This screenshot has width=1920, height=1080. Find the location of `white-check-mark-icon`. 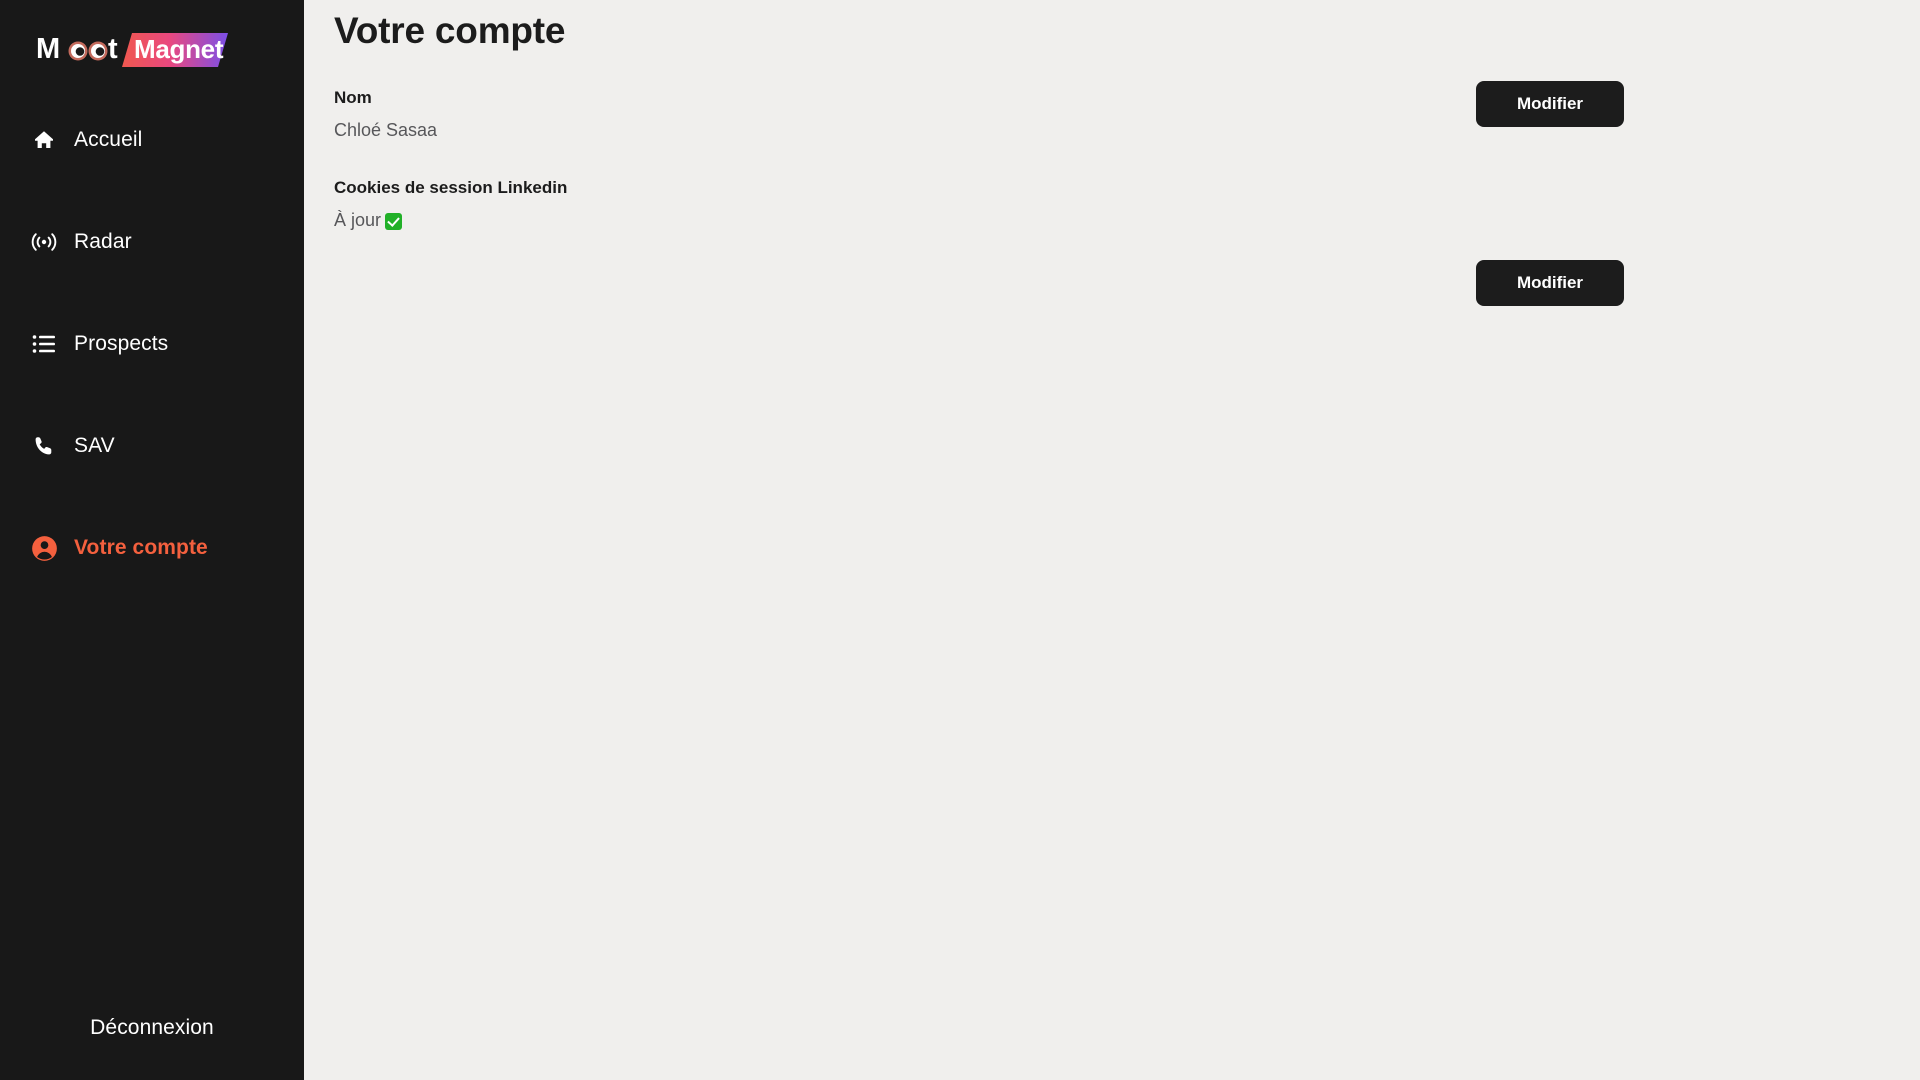

white-check-mark-icon is located at coordinates (394, 221).